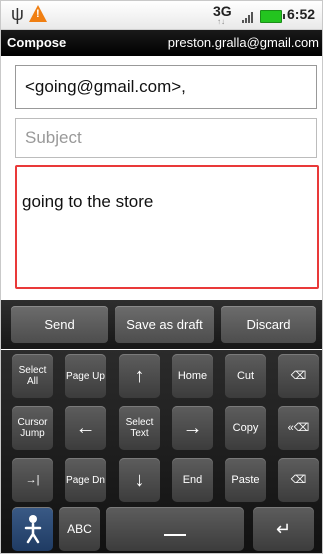 The image size is (323, 554). Describe the element at coordinates (245, 428) in the screenshot. I see `key-copy: Copy` at that location.